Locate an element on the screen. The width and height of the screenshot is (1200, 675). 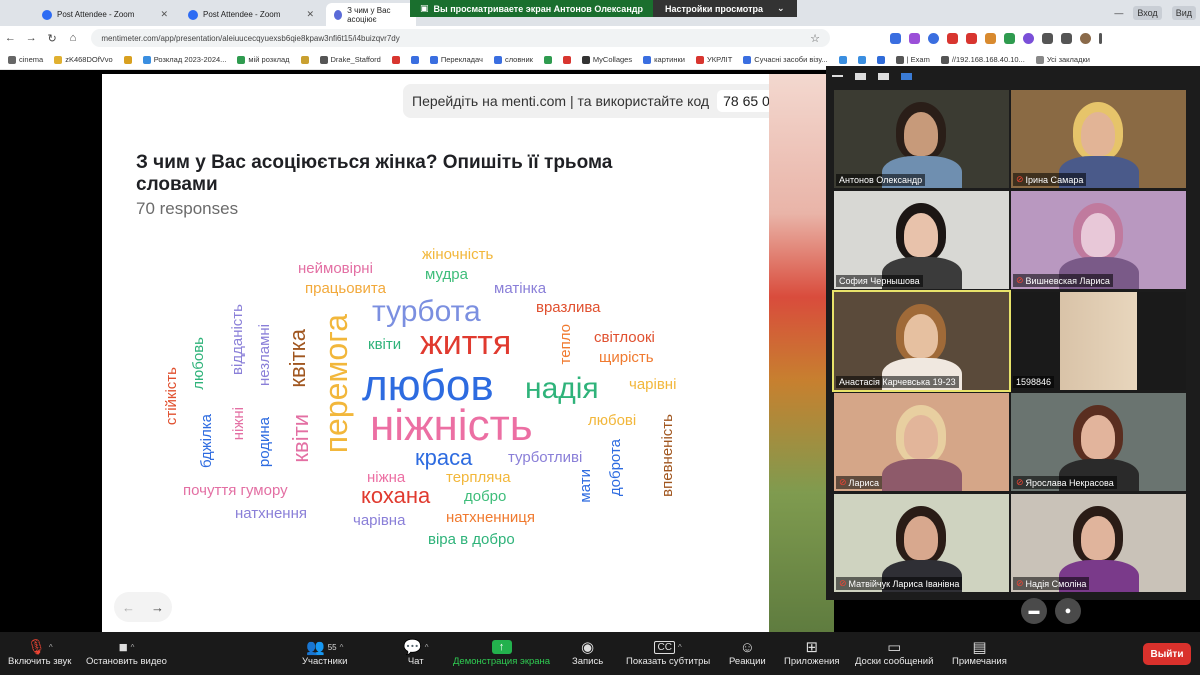
bookmark-item: cinema is located at coordinates (25, 59).